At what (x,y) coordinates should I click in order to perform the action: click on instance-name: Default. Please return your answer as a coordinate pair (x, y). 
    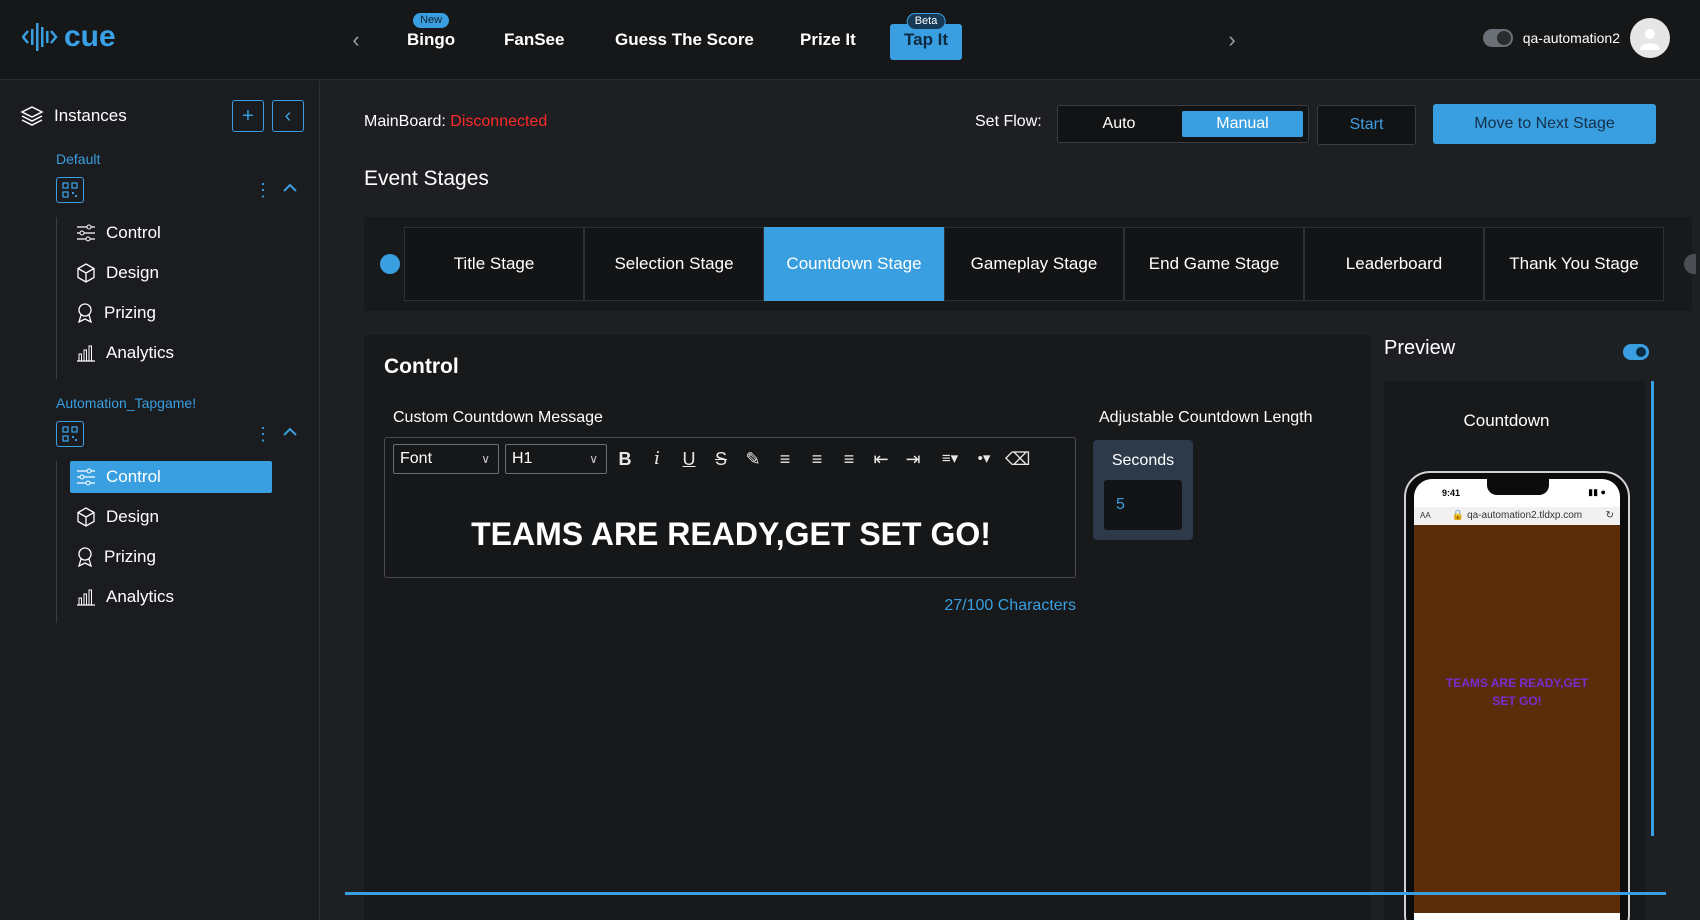
    Looking at the image, I should click on (78, 159).